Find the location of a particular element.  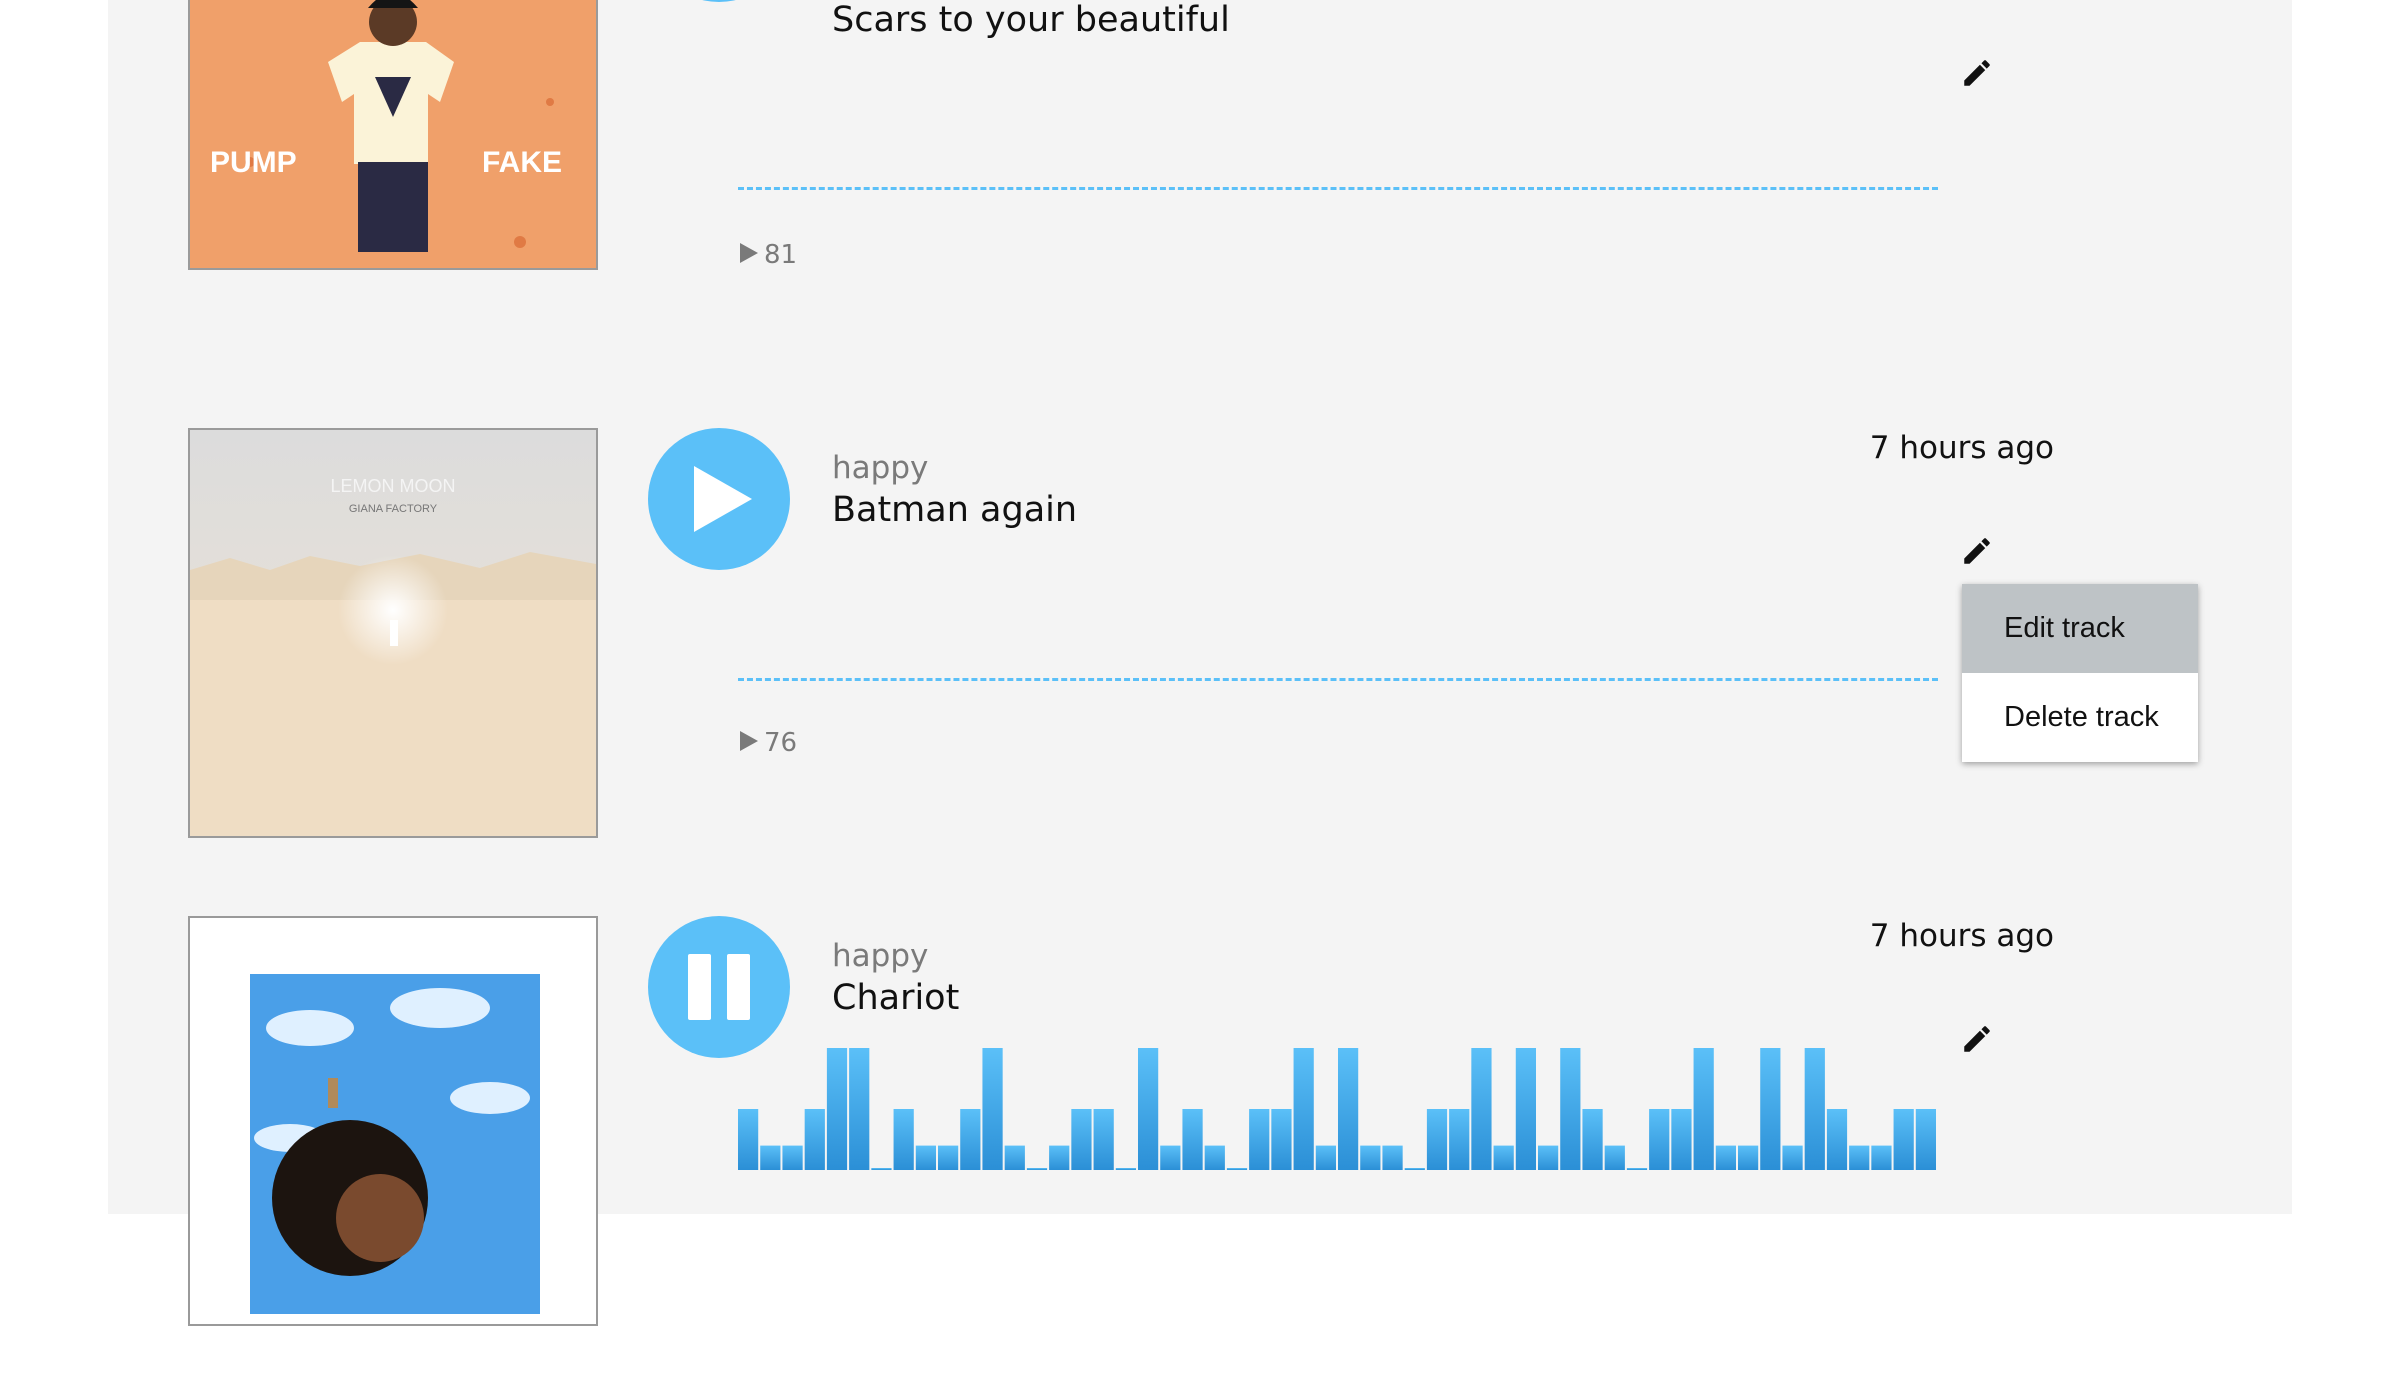

album-art-image: LEMON MOON GIANA FACTORY is located at coordinates (393, 633).